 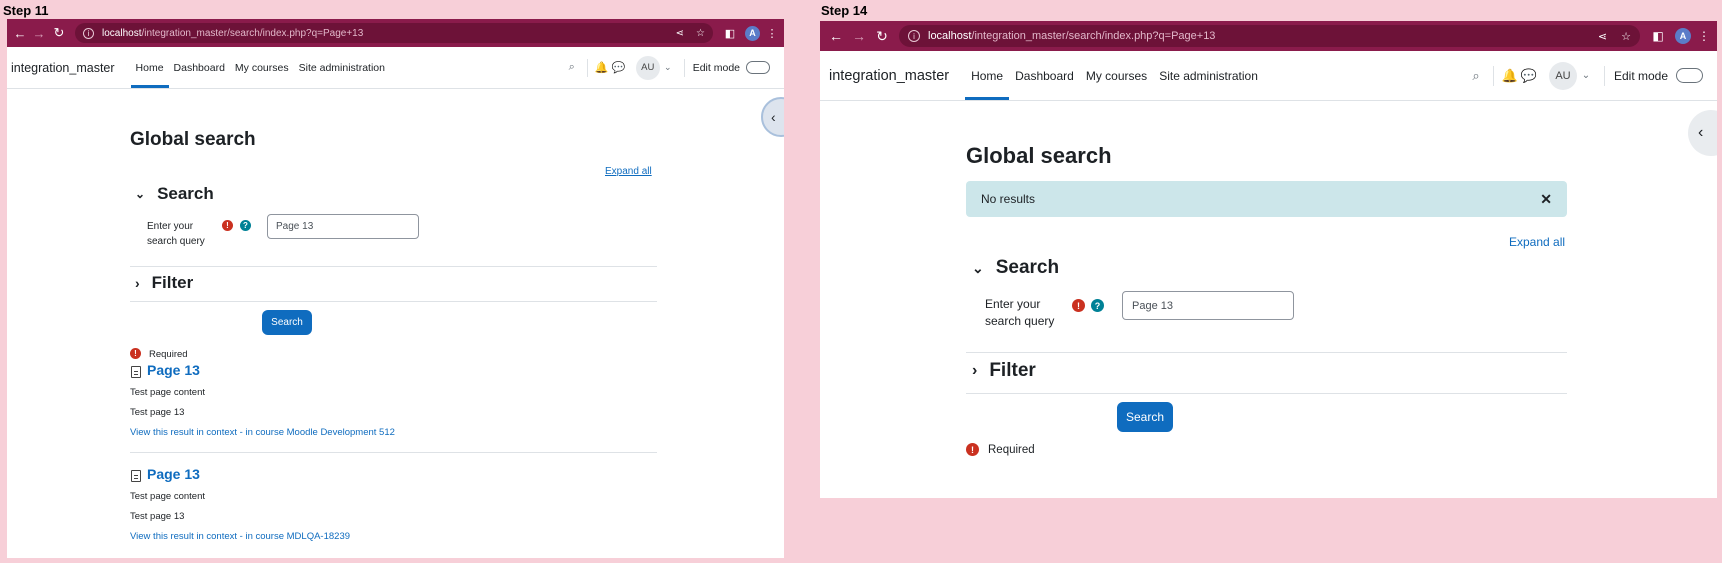 I want to click on result-divider, so click(x=393, y=452).